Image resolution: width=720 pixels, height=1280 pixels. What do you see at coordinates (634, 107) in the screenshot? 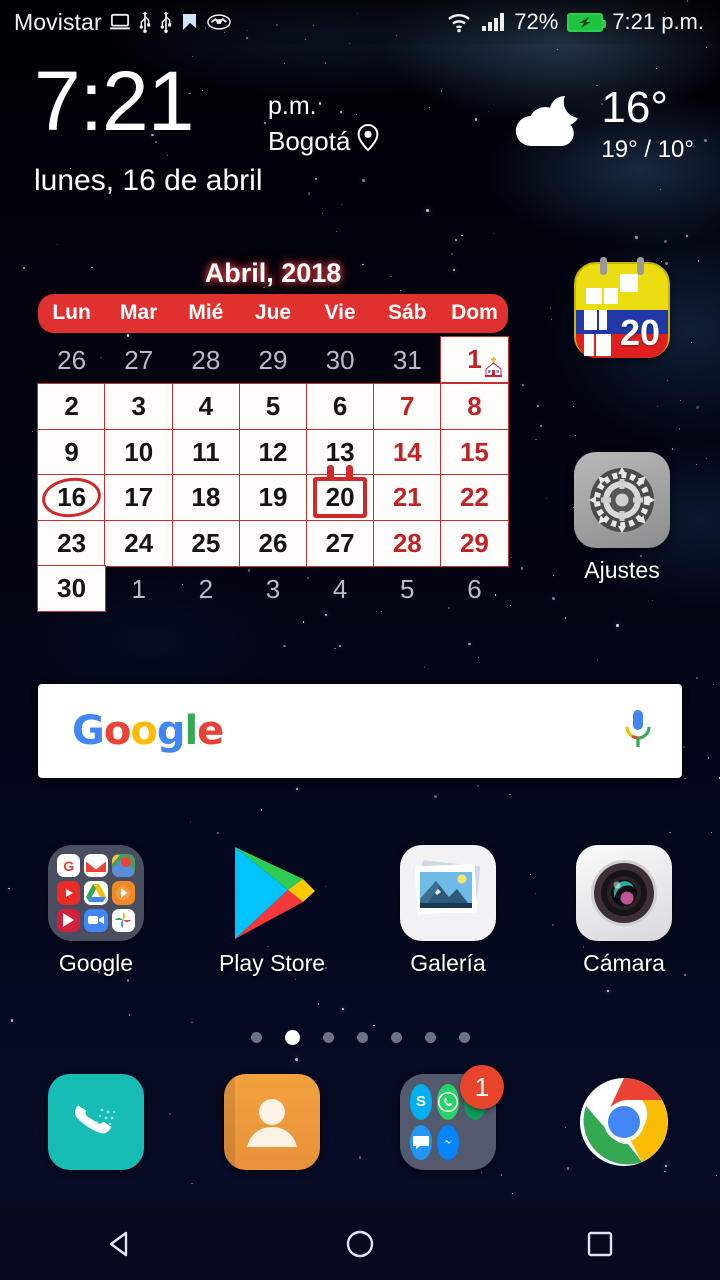
I see `weather-current-temp: 16°` at bounding box center [634, 107].